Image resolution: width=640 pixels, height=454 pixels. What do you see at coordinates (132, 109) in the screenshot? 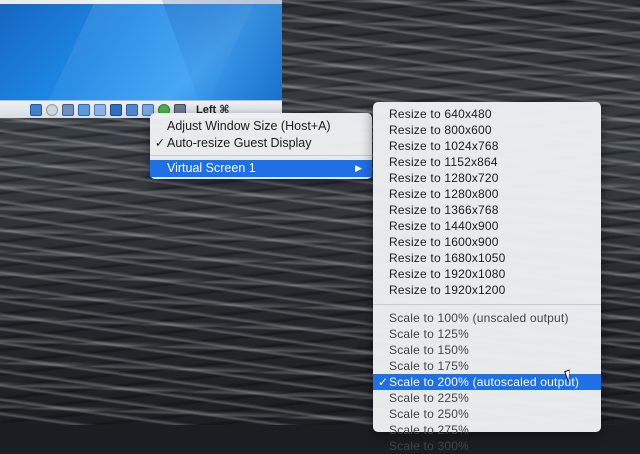
I see `video-capture-icon` at bounding box center [132, 109].